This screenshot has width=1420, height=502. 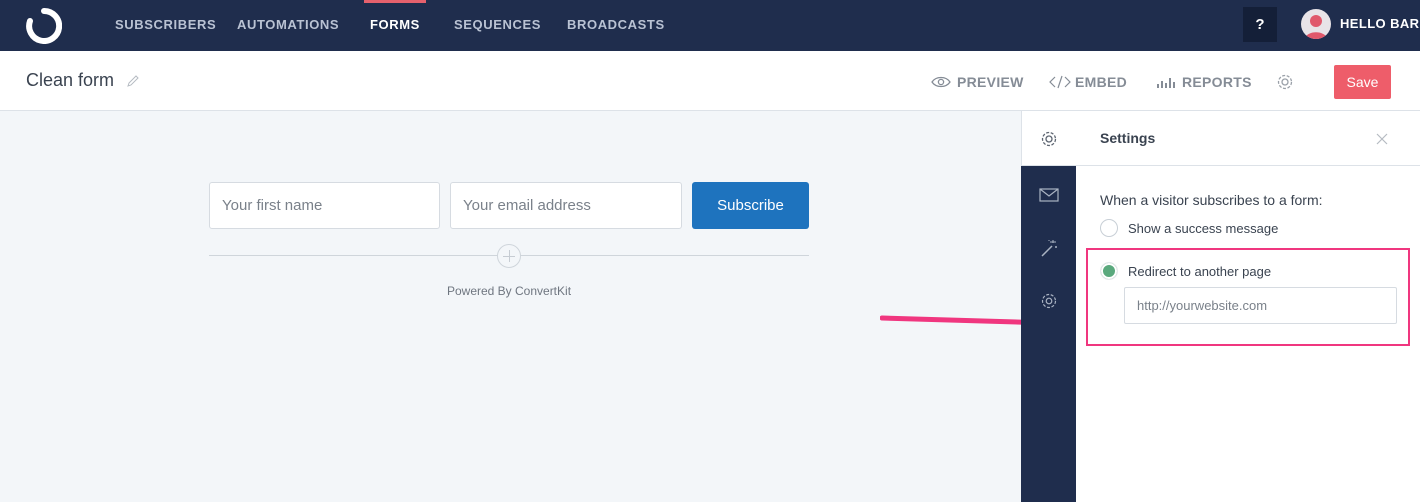 What do you see at coordinates (710, 81) in the screenshot?
I see `form-header: Clean form PREVIEW EMBED REPORTS` at bounding box center [710, 81].